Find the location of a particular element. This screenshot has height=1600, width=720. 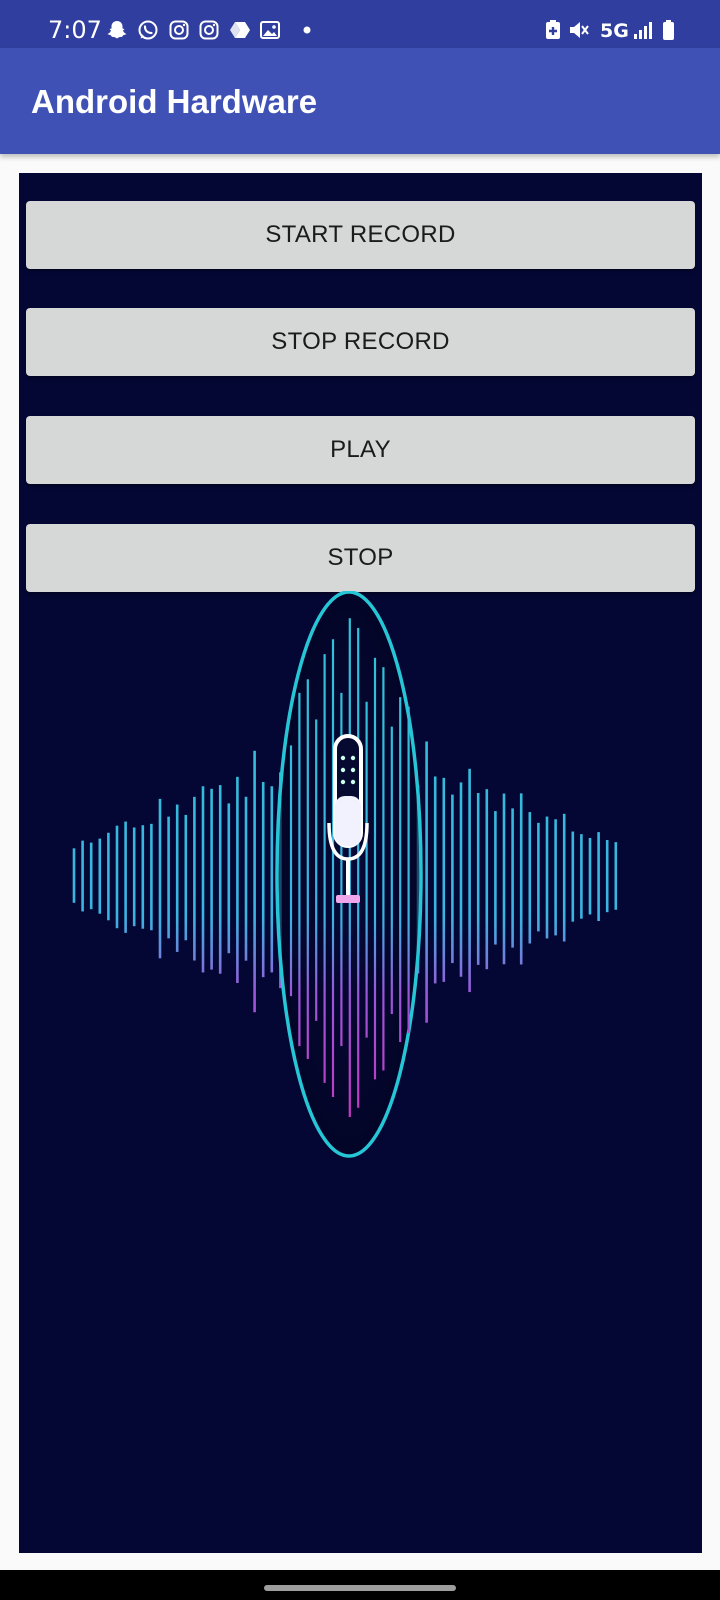

status-time: 7:07 is located at coordinates (75, 30).